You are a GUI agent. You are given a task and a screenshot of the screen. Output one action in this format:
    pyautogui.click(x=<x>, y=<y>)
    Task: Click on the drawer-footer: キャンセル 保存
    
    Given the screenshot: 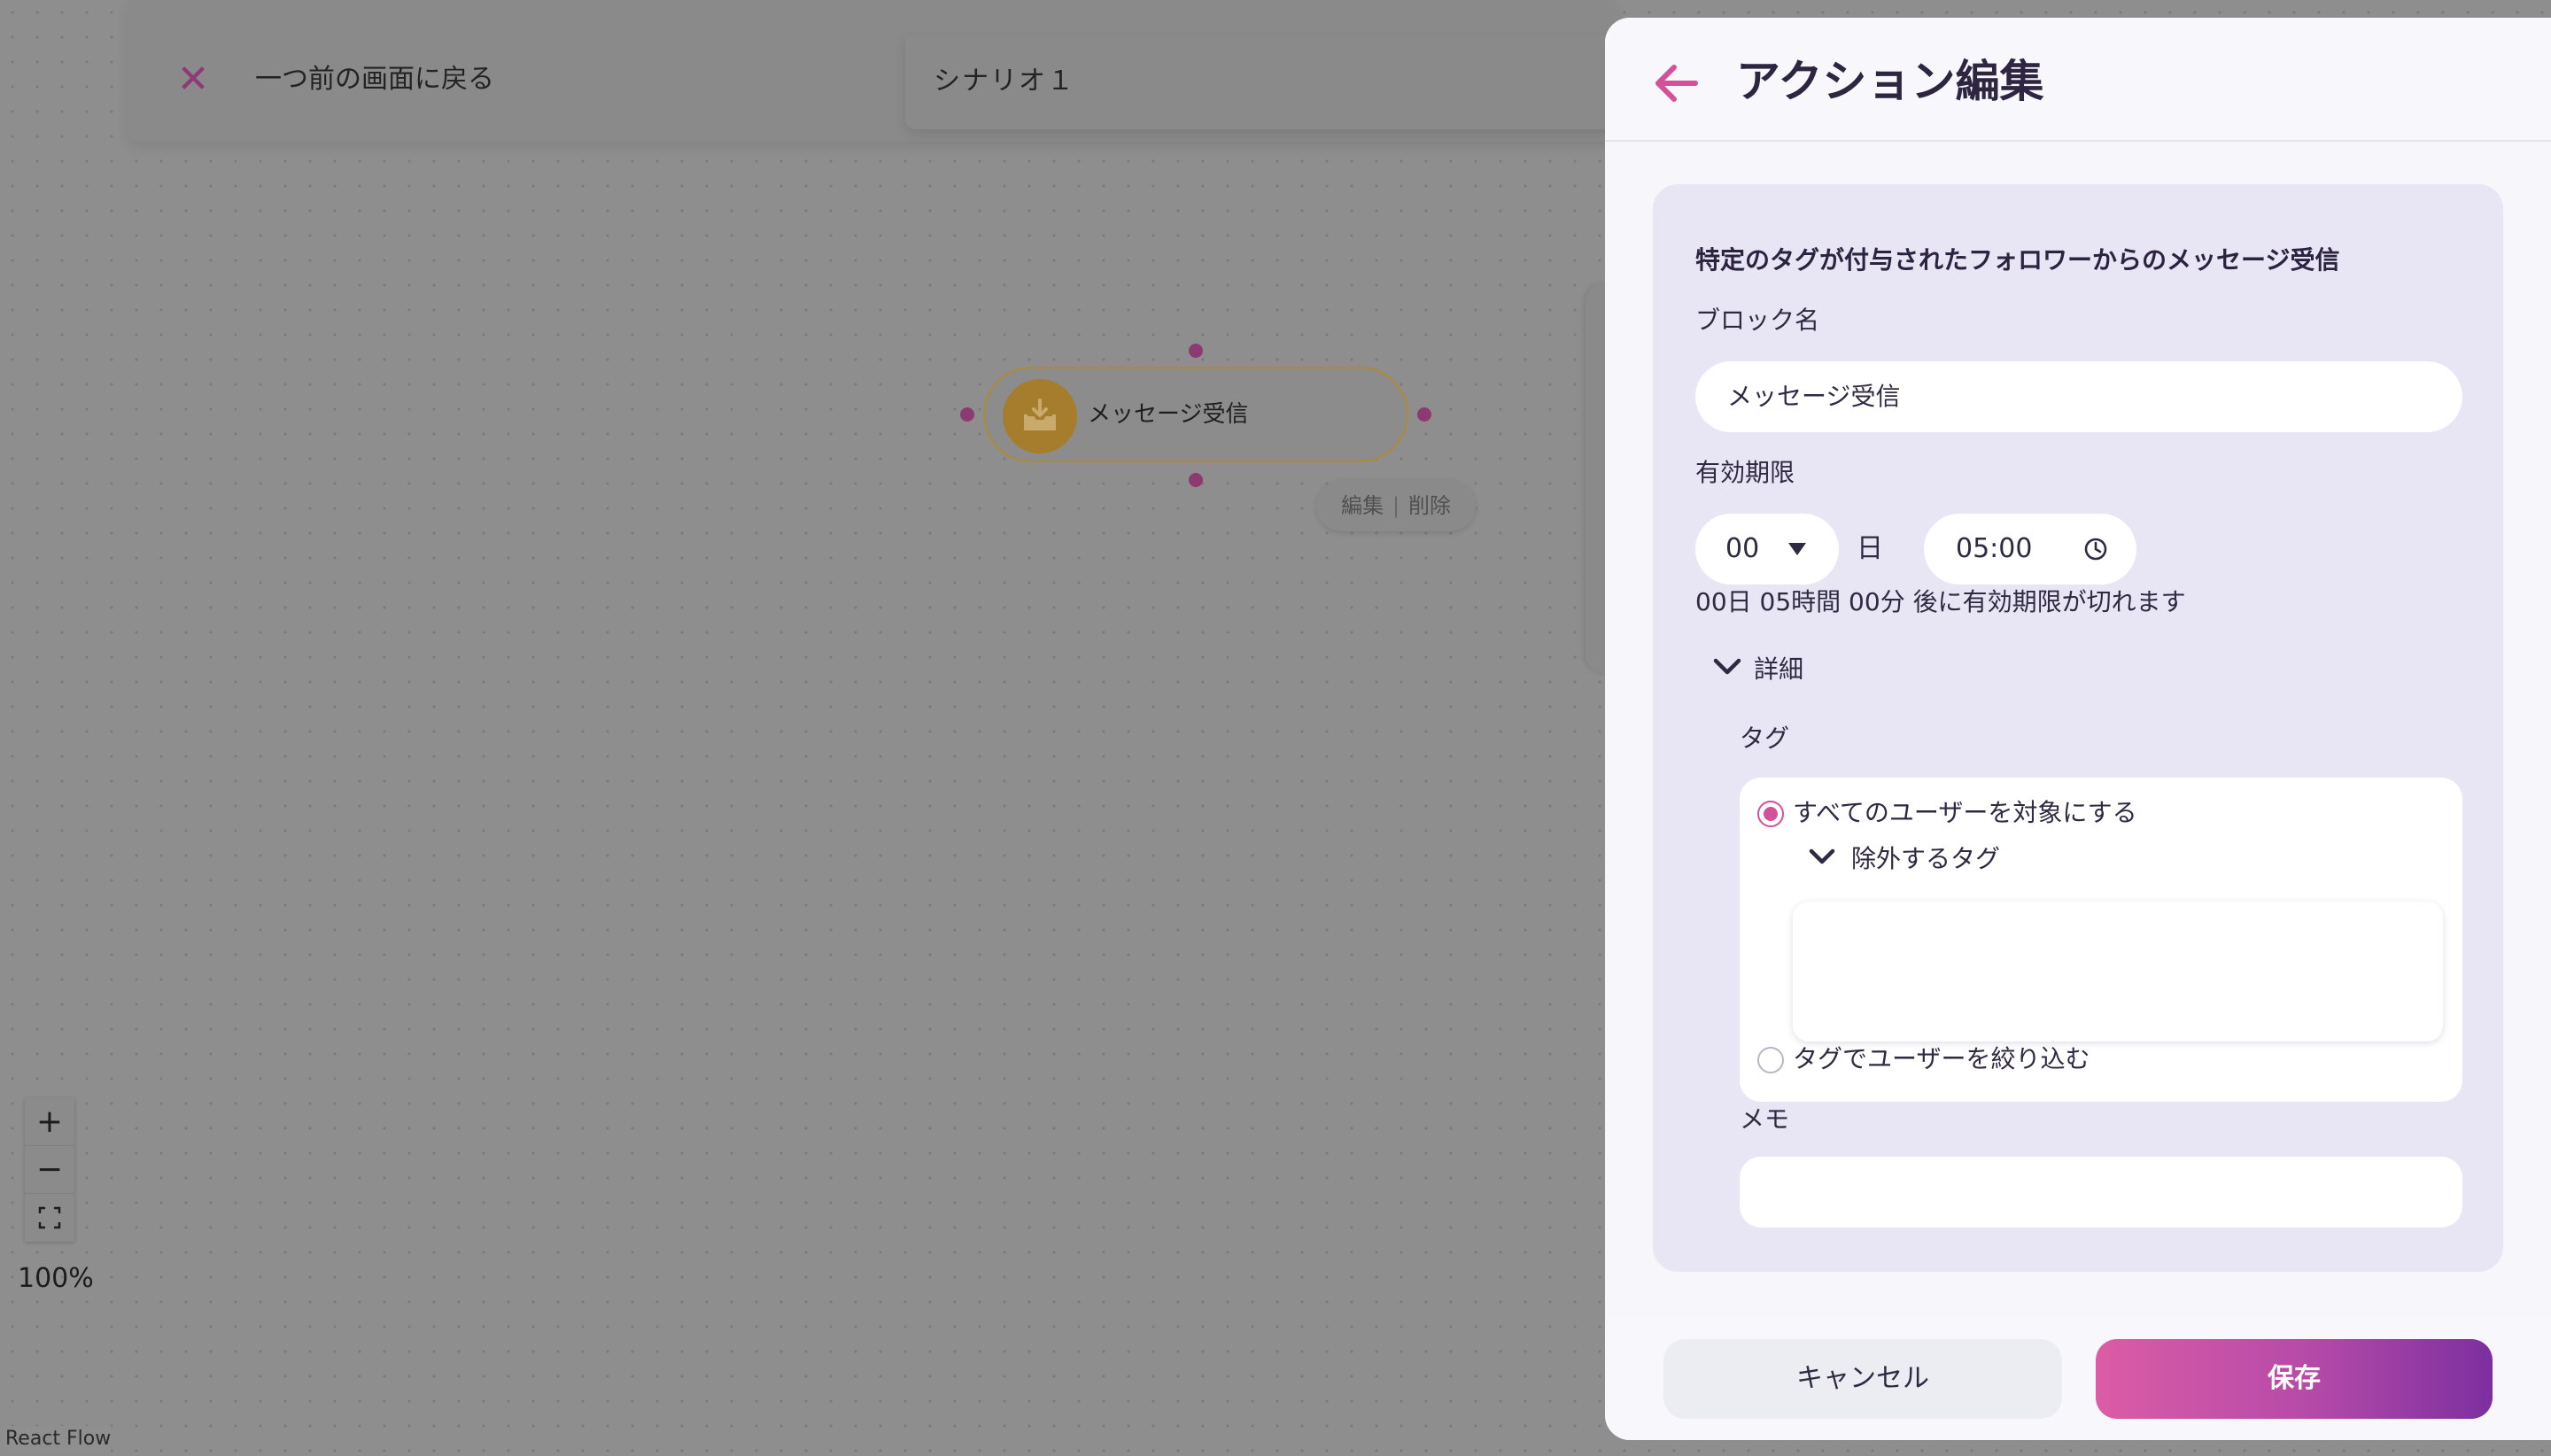 What is the action you would take?
    pyautogui.click(x=2078, y=1379)
    